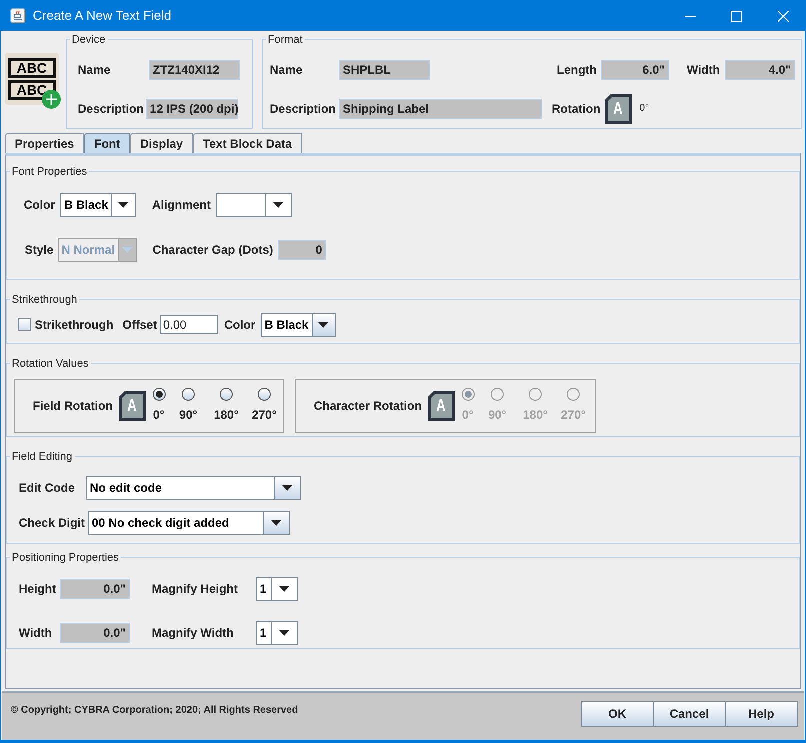 Image resolution: width=806 pixels, height=743 pixels. What do you see at coordinates (95, 588) in the screenshot?
I see `height-field: 0.0"` at bounding box center [95, 588].